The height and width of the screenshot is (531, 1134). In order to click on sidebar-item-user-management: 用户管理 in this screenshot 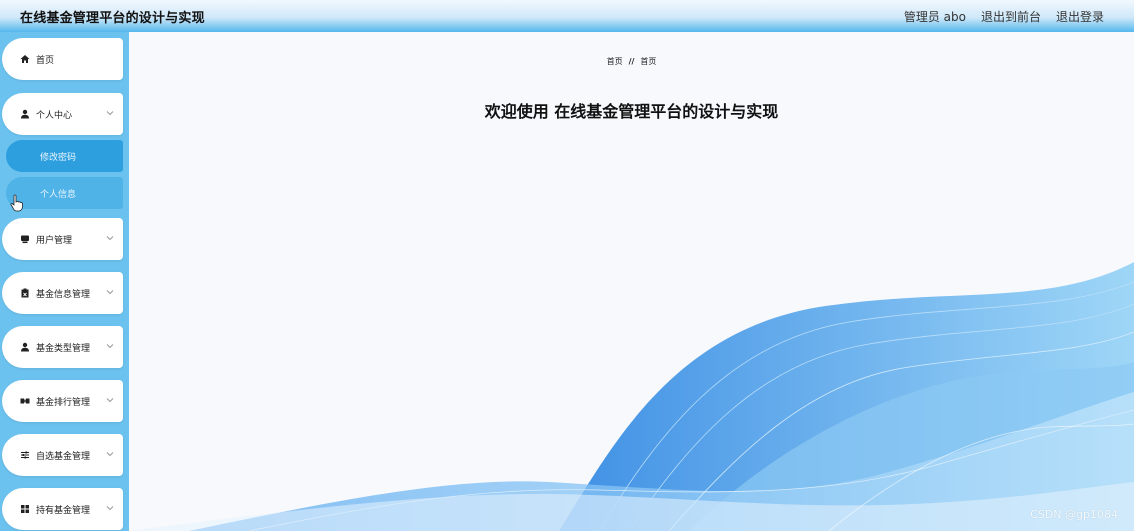, I will do `click(62, 239)`.